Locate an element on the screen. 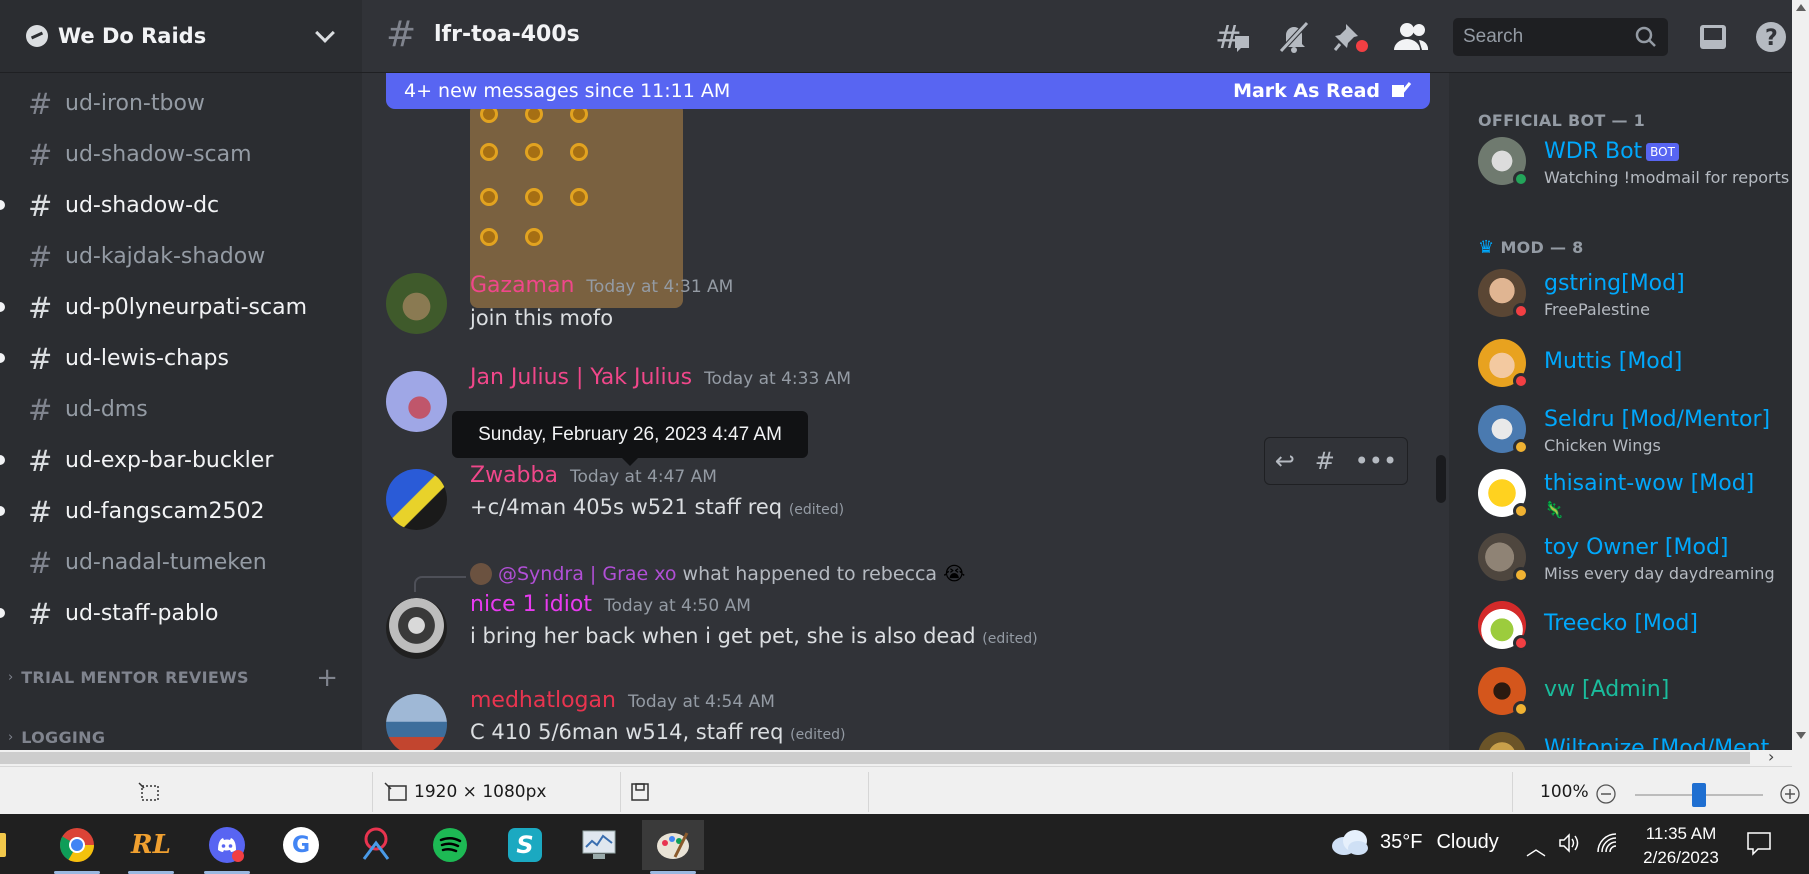 Image resolution: width=1809 pixels, height=874 pixels. scroll-right-icon: › is located at coordinates (1771, 756).